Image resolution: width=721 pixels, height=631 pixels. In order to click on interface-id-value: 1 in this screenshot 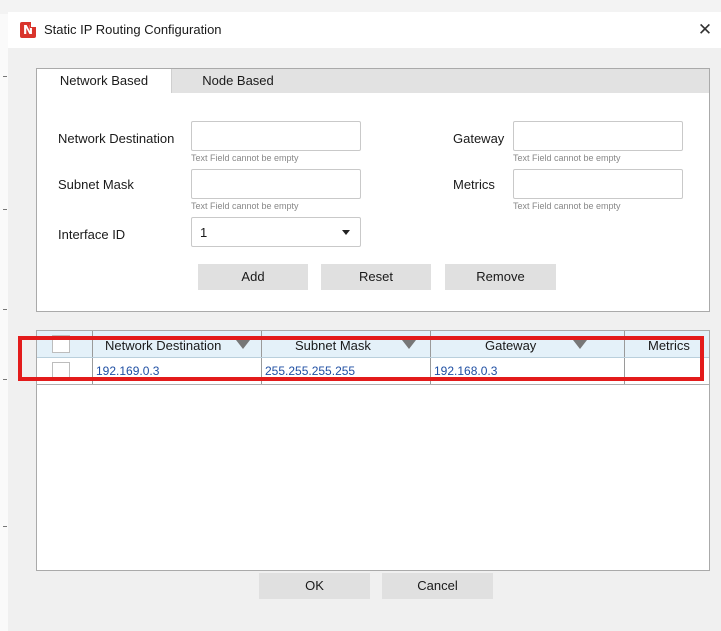, I will do `click(204, 232)`.